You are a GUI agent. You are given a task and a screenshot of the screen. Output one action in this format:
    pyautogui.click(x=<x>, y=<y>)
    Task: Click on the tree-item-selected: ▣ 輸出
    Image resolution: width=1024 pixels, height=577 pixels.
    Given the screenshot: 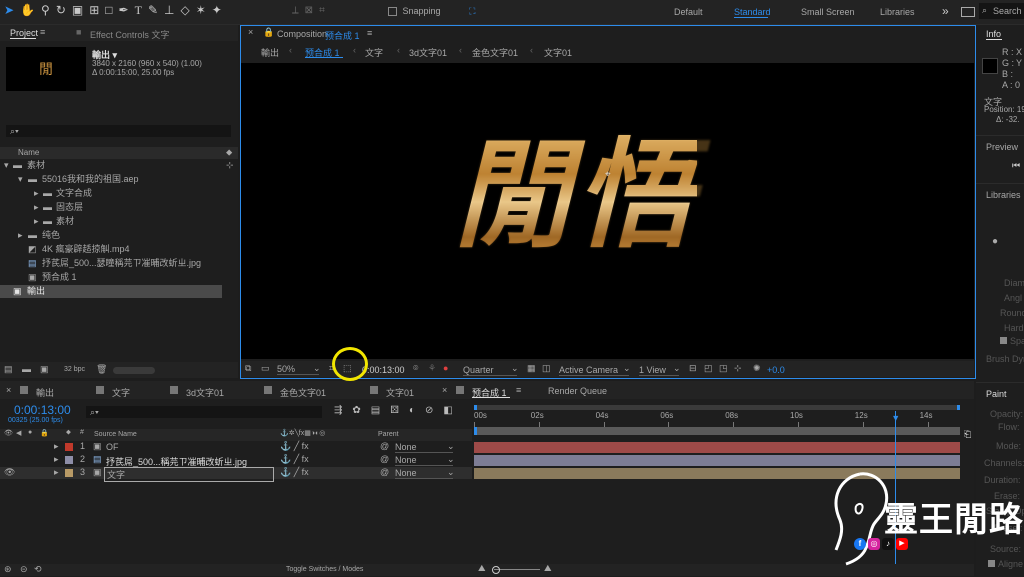 What is the action you would take?
    pyautogui.click(x=111, y=291)
    